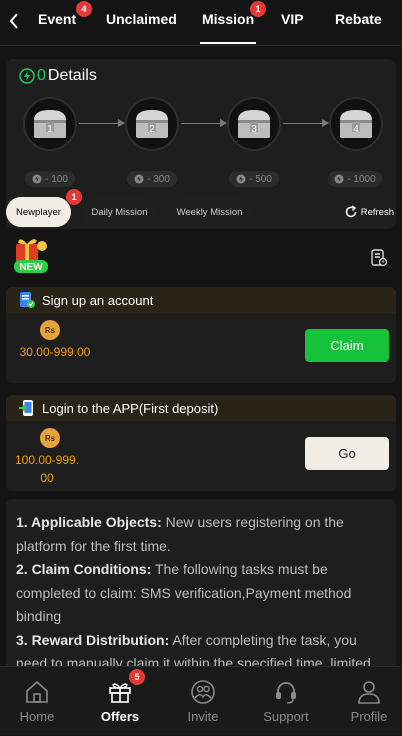  What do you see at coordinates (361, 179) in the screenshot?
I see `reward-text: - 1000` at bounding box center [361, 179].